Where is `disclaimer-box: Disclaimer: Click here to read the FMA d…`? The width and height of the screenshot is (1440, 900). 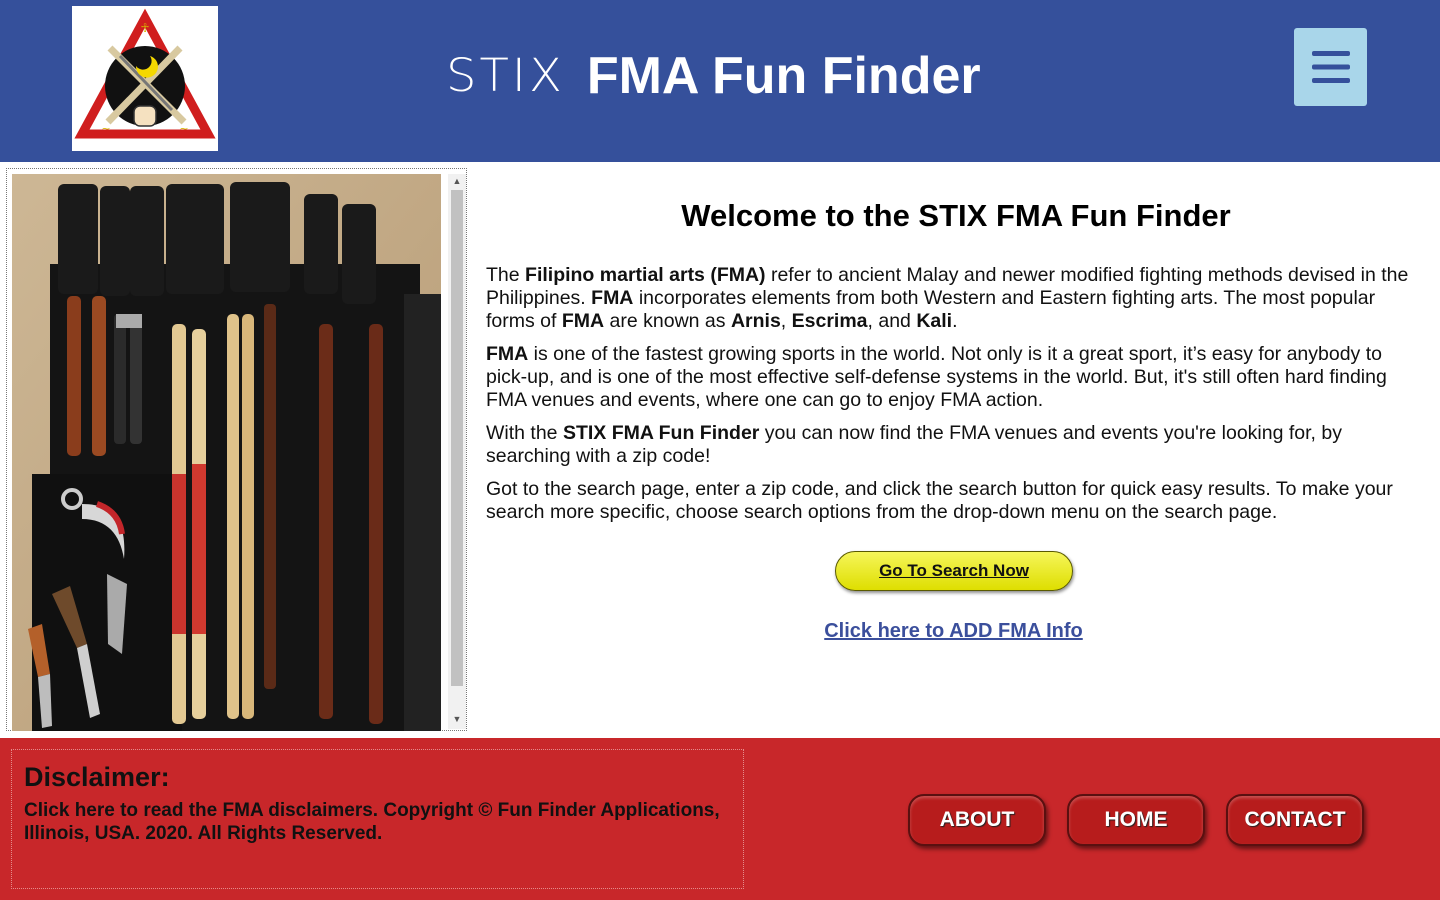 disclaimer-box: Disclaimer: Click here to read the FMA d… is located at coordinates (377, 819).